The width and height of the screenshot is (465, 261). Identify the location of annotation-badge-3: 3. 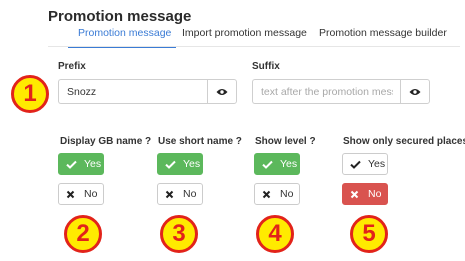
(179, 234).